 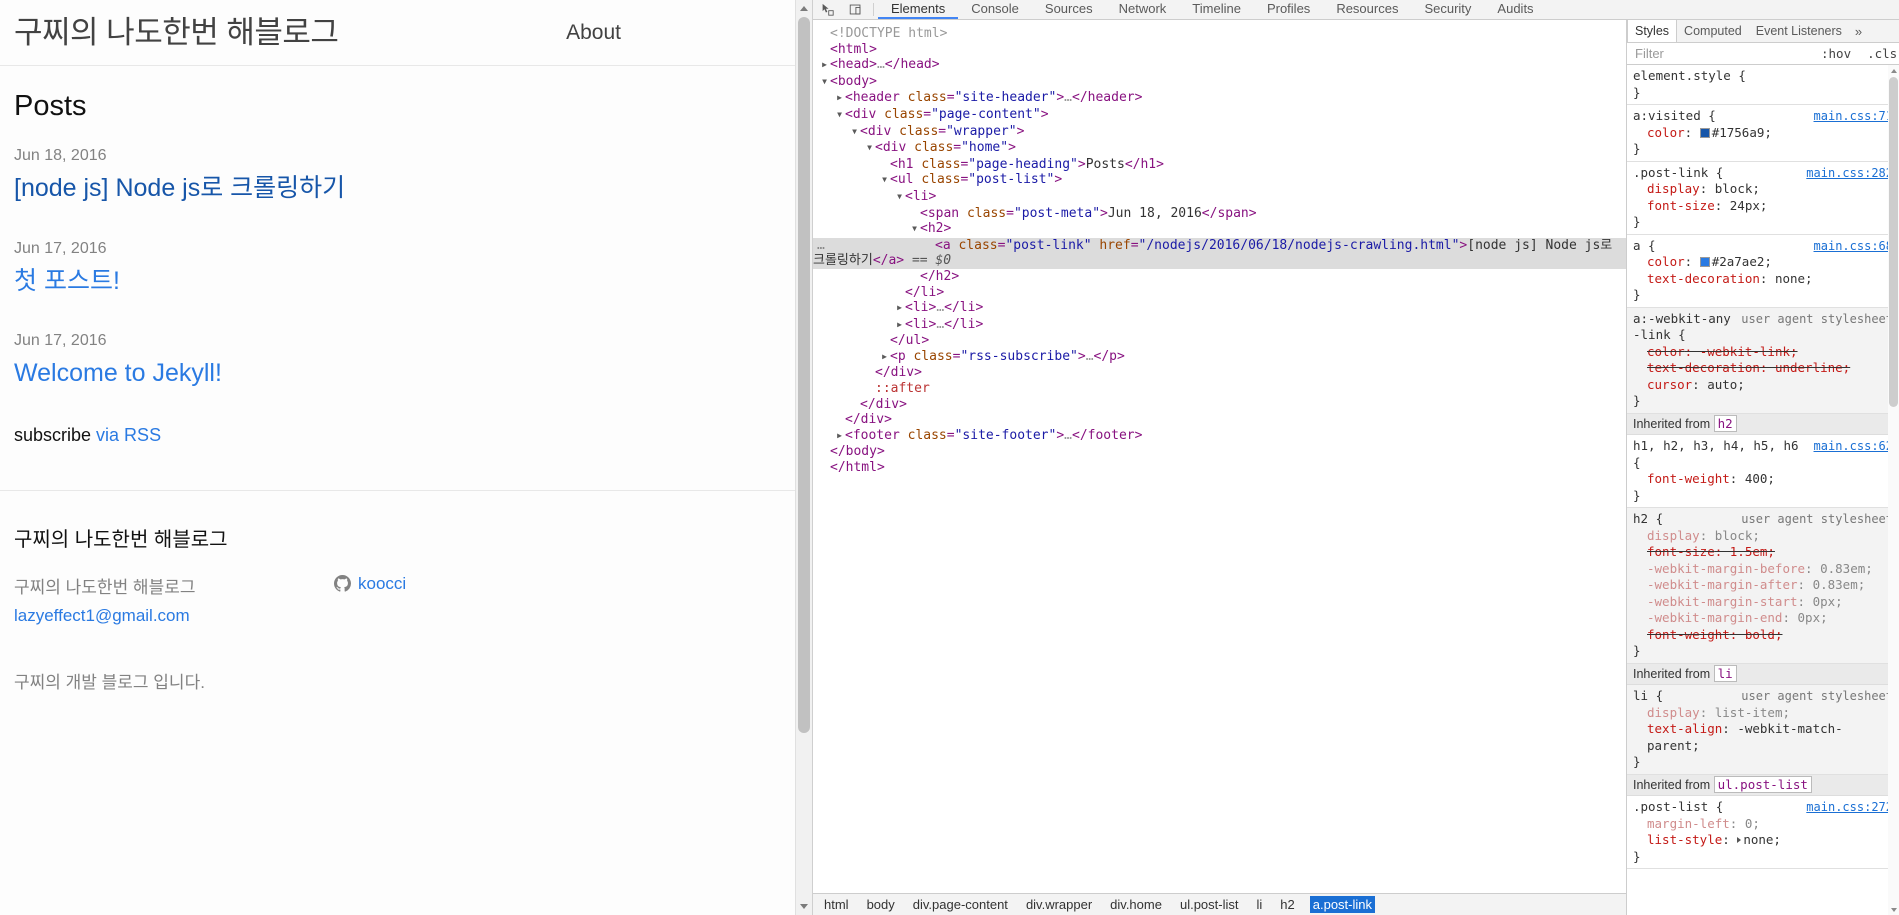 I want to click on styles-filter-input, so click(x=1723, y=53).